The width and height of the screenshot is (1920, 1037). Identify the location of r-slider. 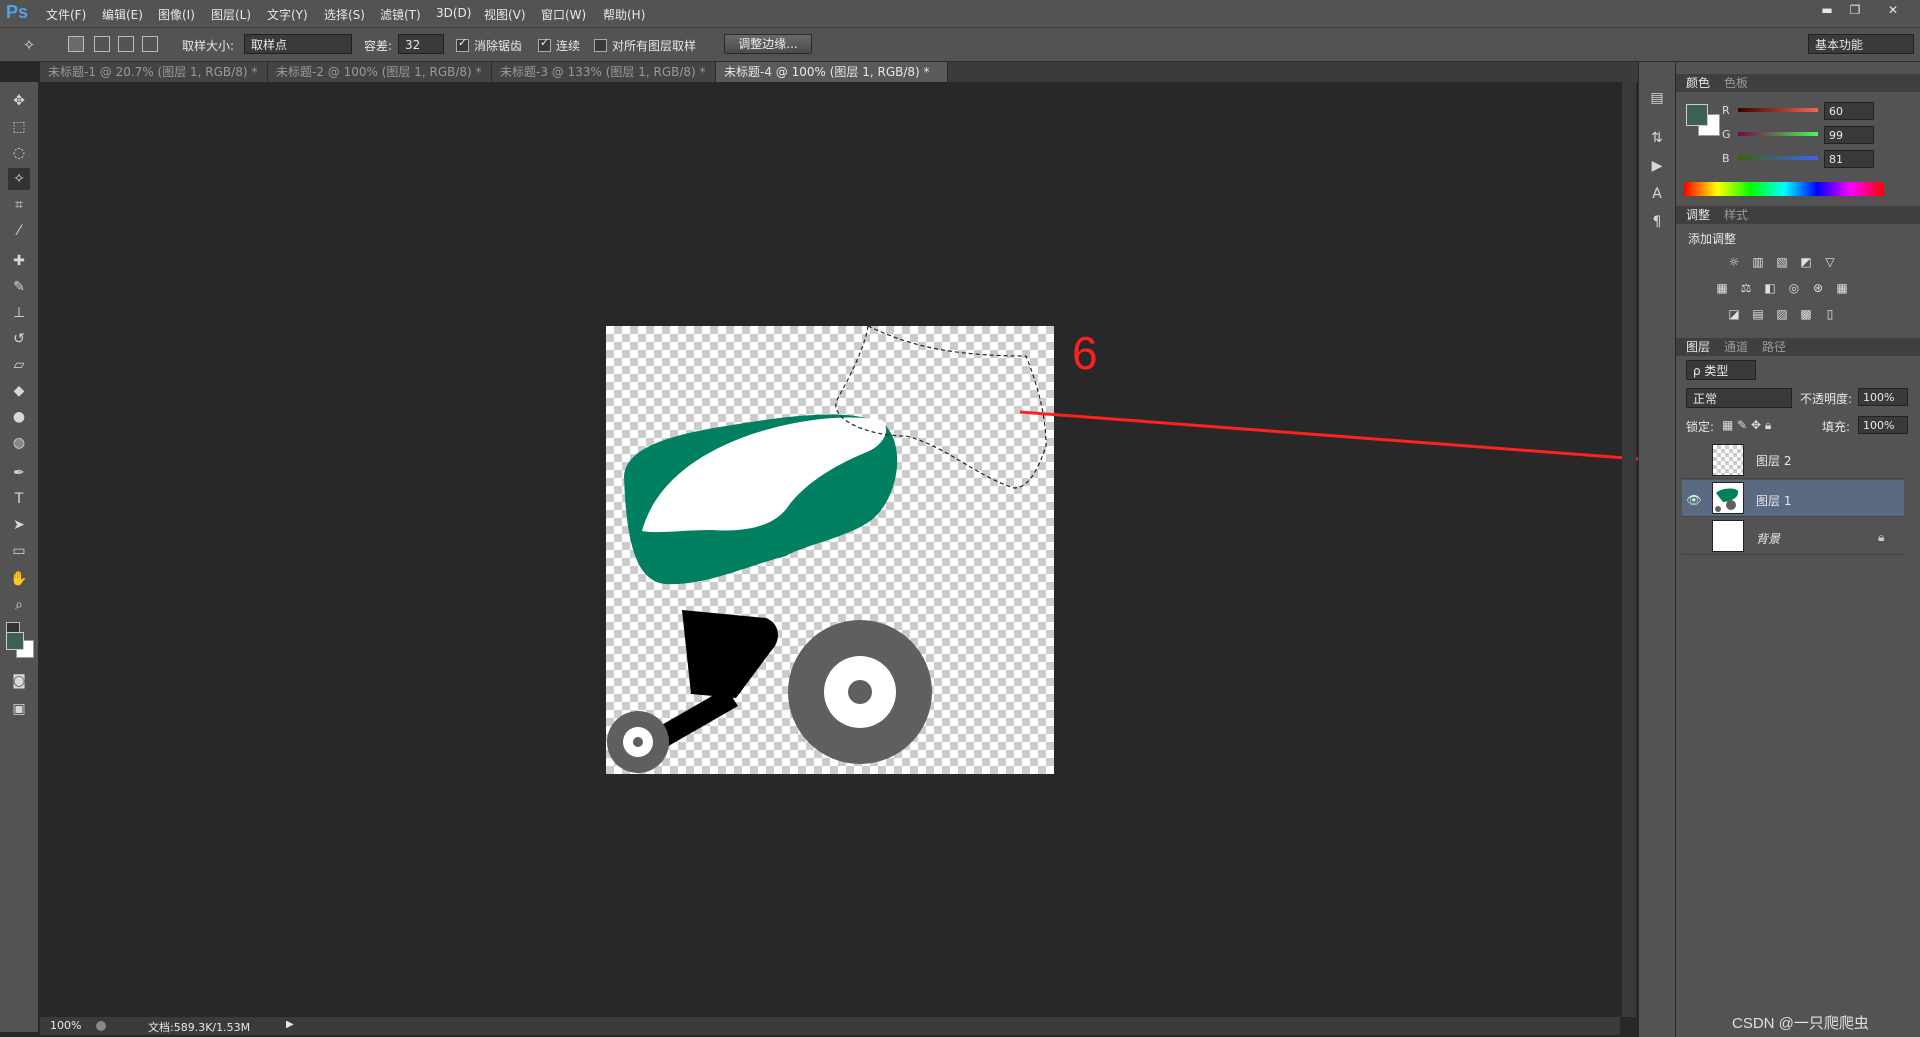
(1778, 110).